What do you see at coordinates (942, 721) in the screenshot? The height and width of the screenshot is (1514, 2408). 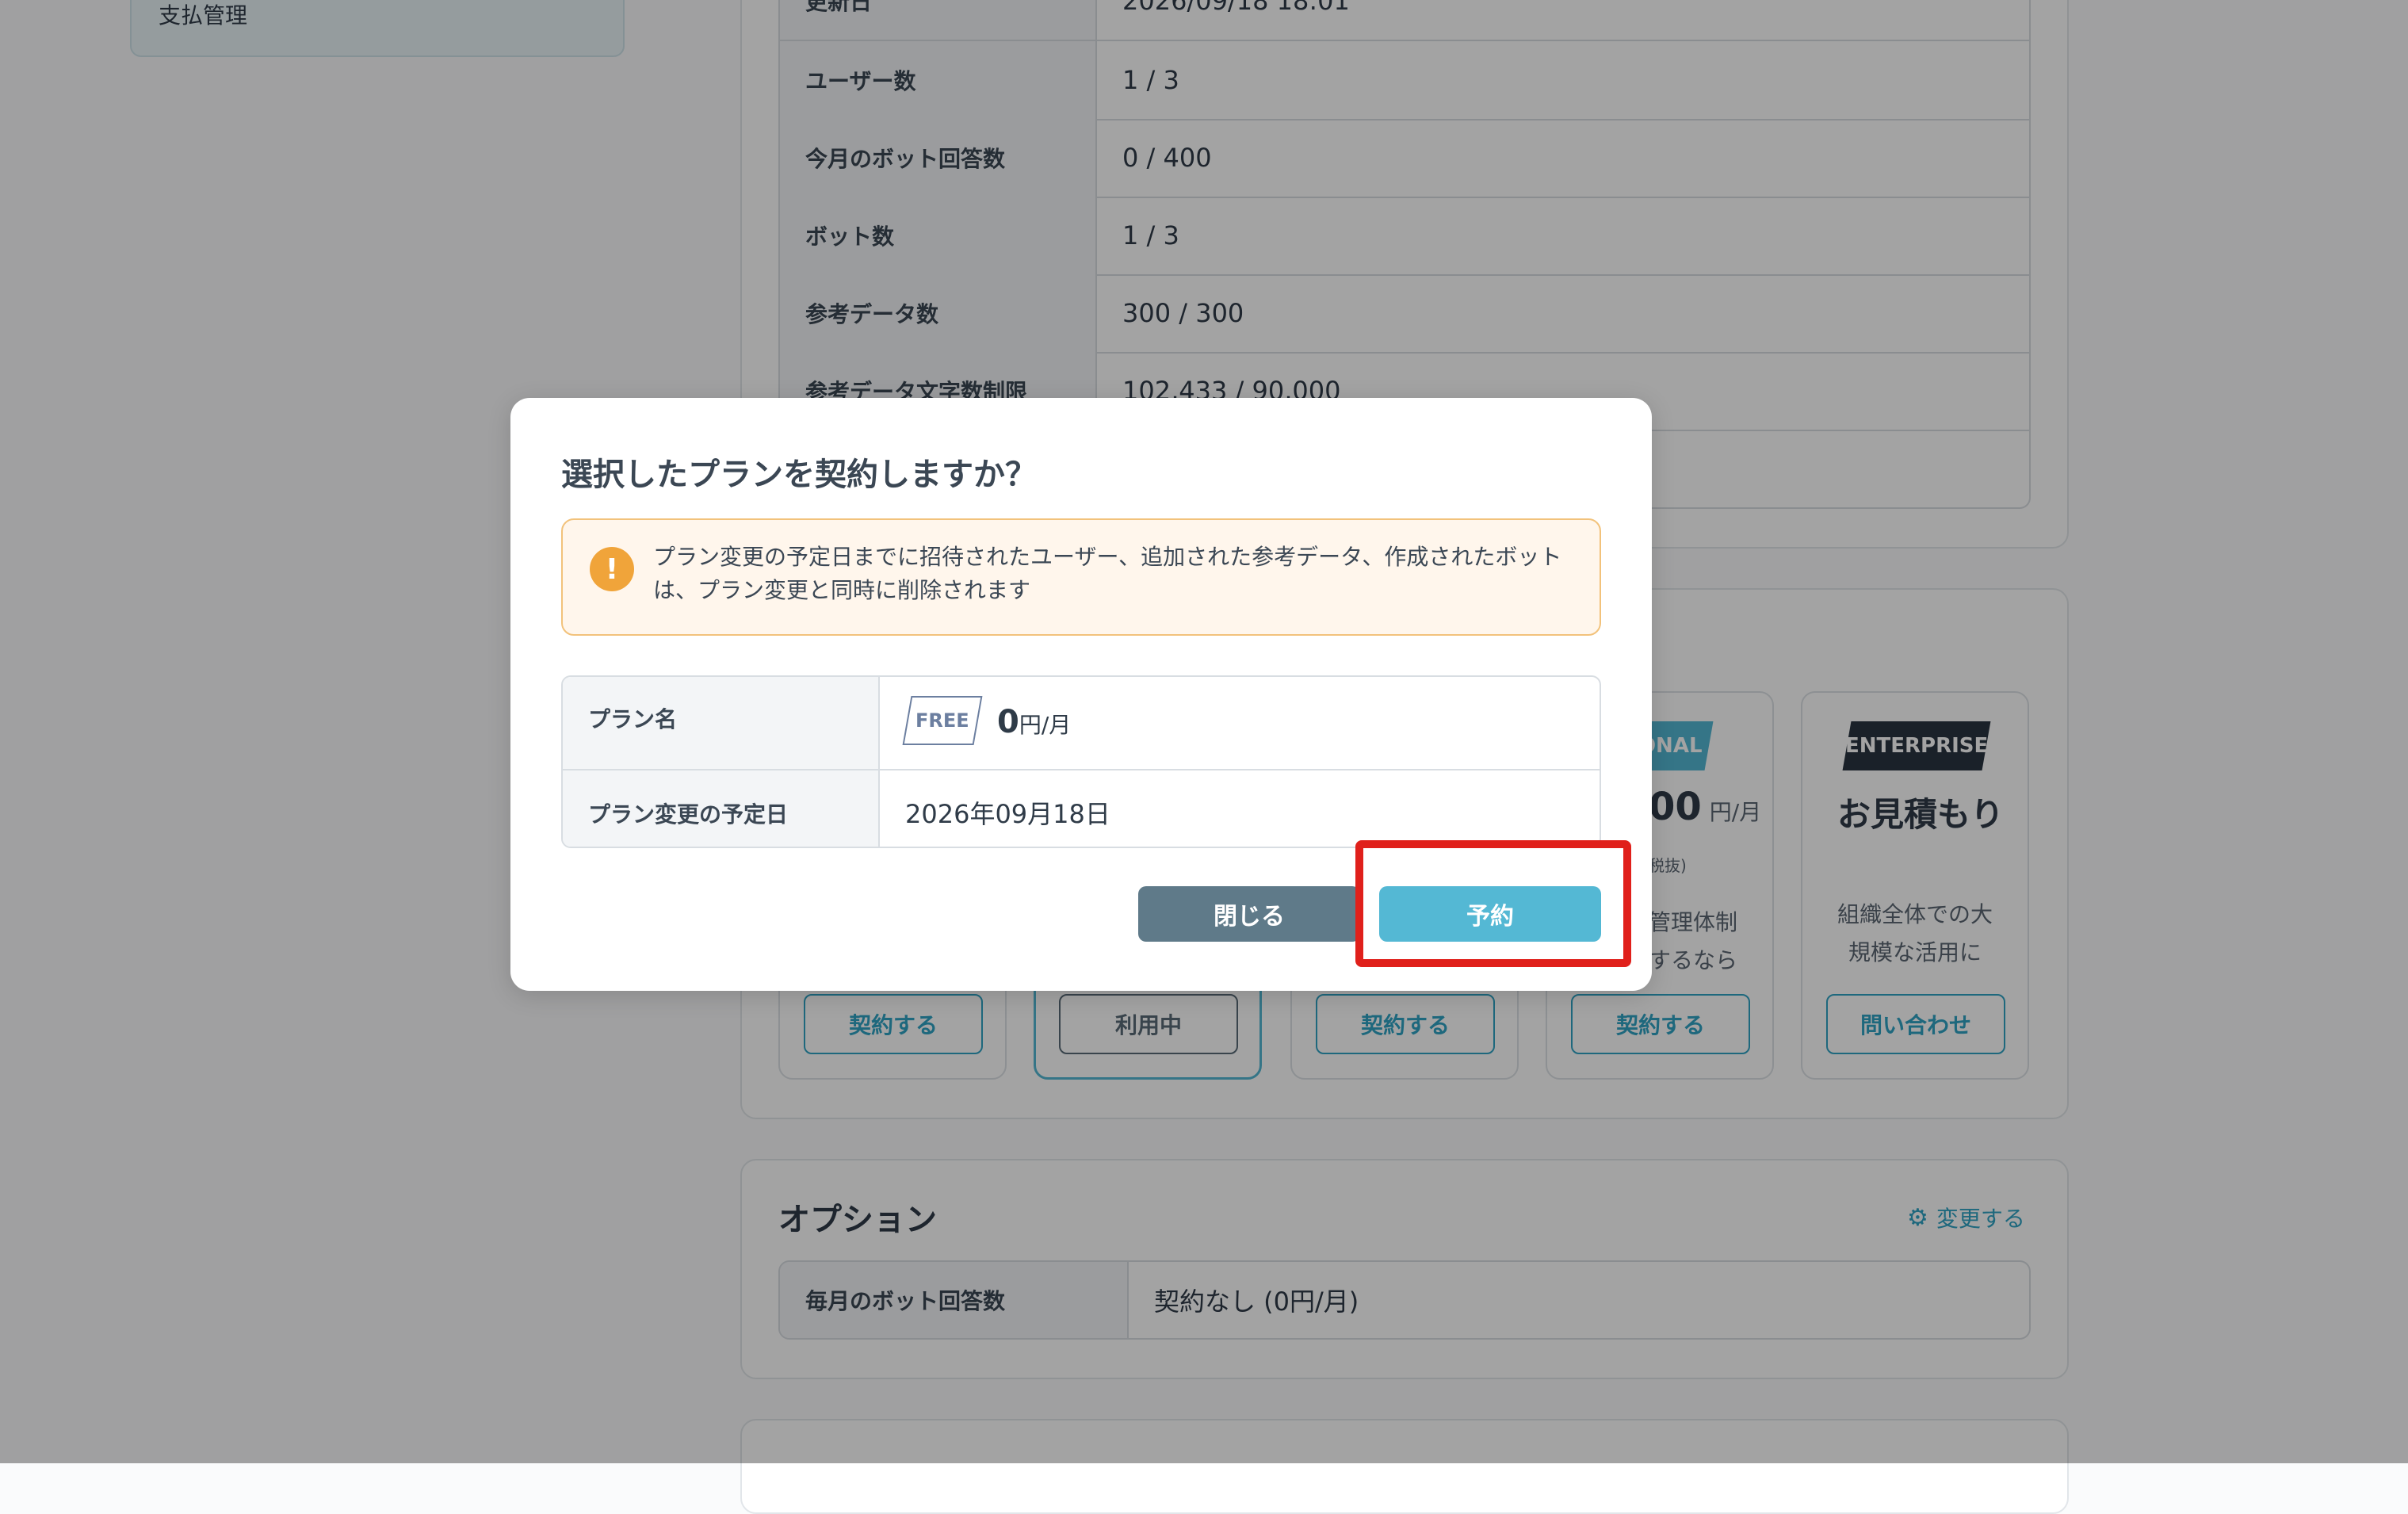 I see `free-plan-badge: FREE` at bounding box center [942, 721].